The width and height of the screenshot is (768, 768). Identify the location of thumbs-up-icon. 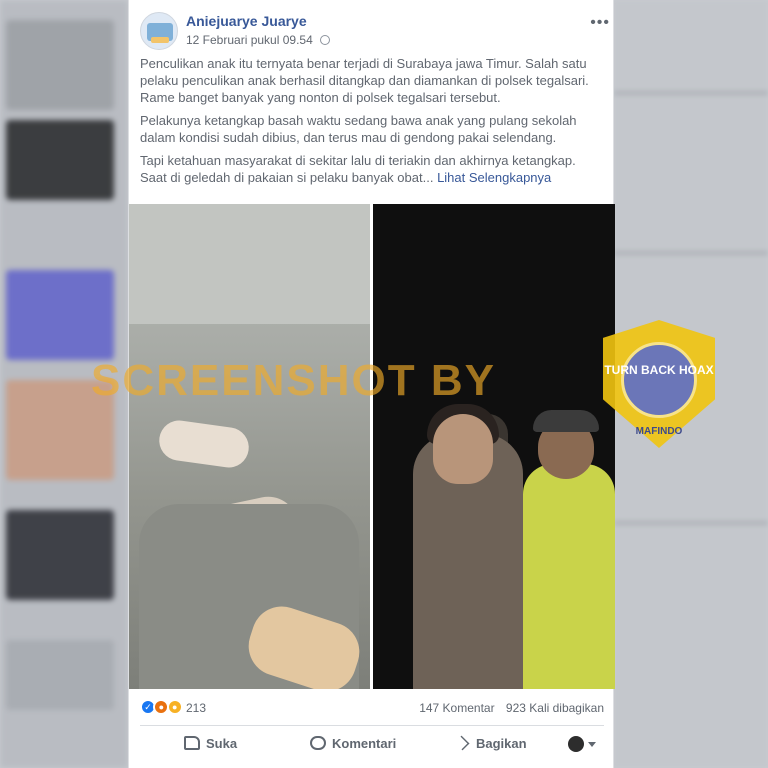
(192, 743).